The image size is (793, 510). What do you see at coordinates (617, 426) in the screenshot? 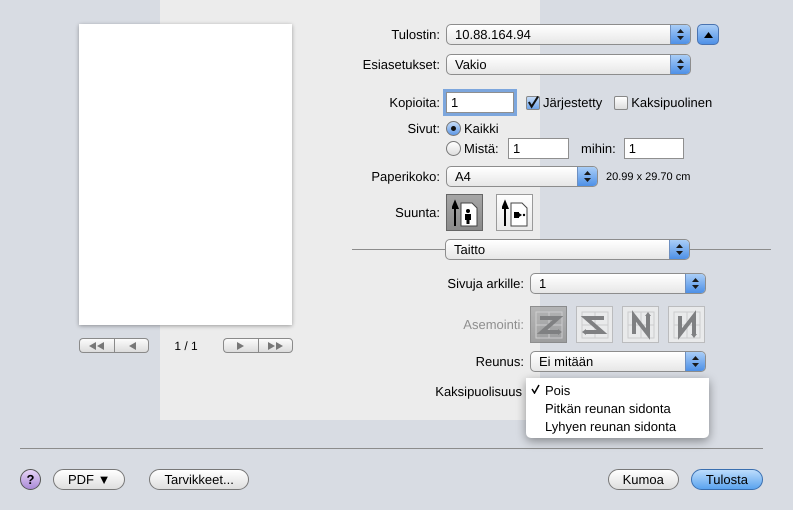
I see `menu-item: Lyhyen reunan sidonta` at bounding box center [617, 426].